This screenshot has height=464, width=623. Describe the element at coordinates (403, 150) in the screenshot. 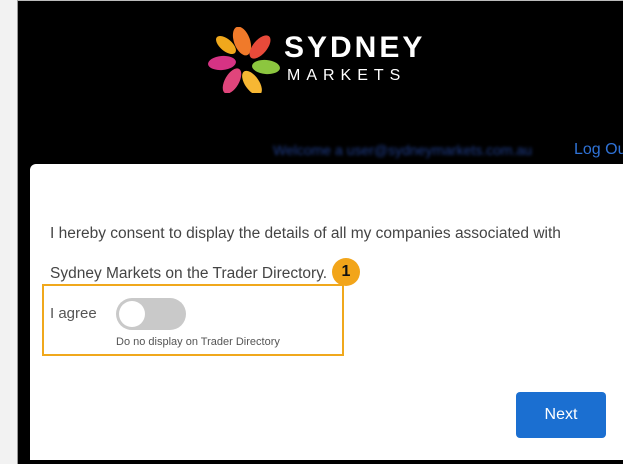

I see `welcome-user-text: Welcome a user@sydneymarkets.com.au` at that location.